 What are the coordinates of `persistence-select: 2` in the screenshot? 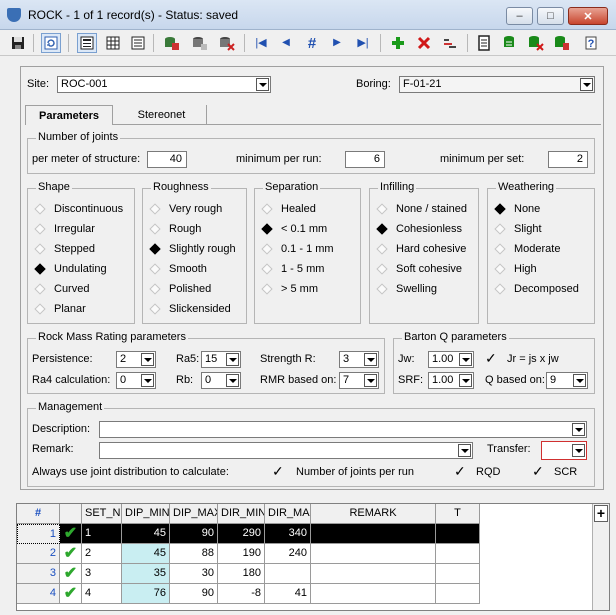 It's located at (136, 359).